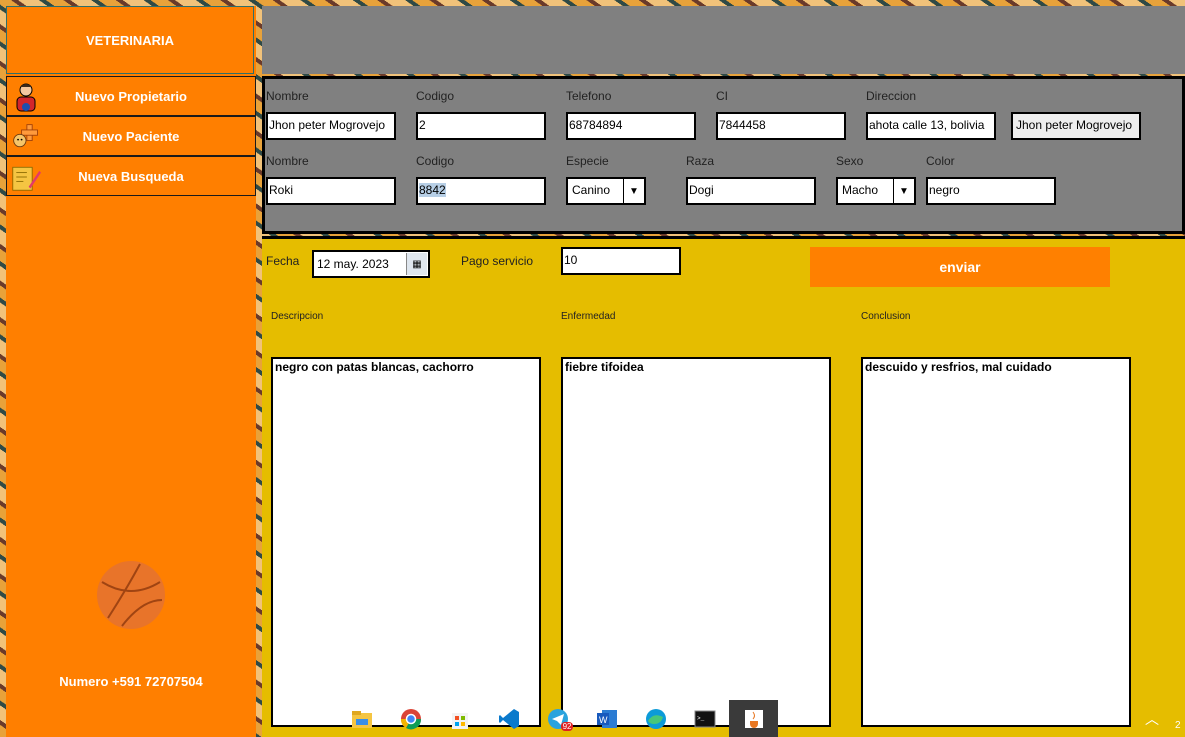 The width and height of the screenshot is (1185, 737). What do you see at coordinates (931, 126) in the screenshot?
I see `owner-direccion-input: ahota calle 13, bolivia` at bounding box center [931, 126].